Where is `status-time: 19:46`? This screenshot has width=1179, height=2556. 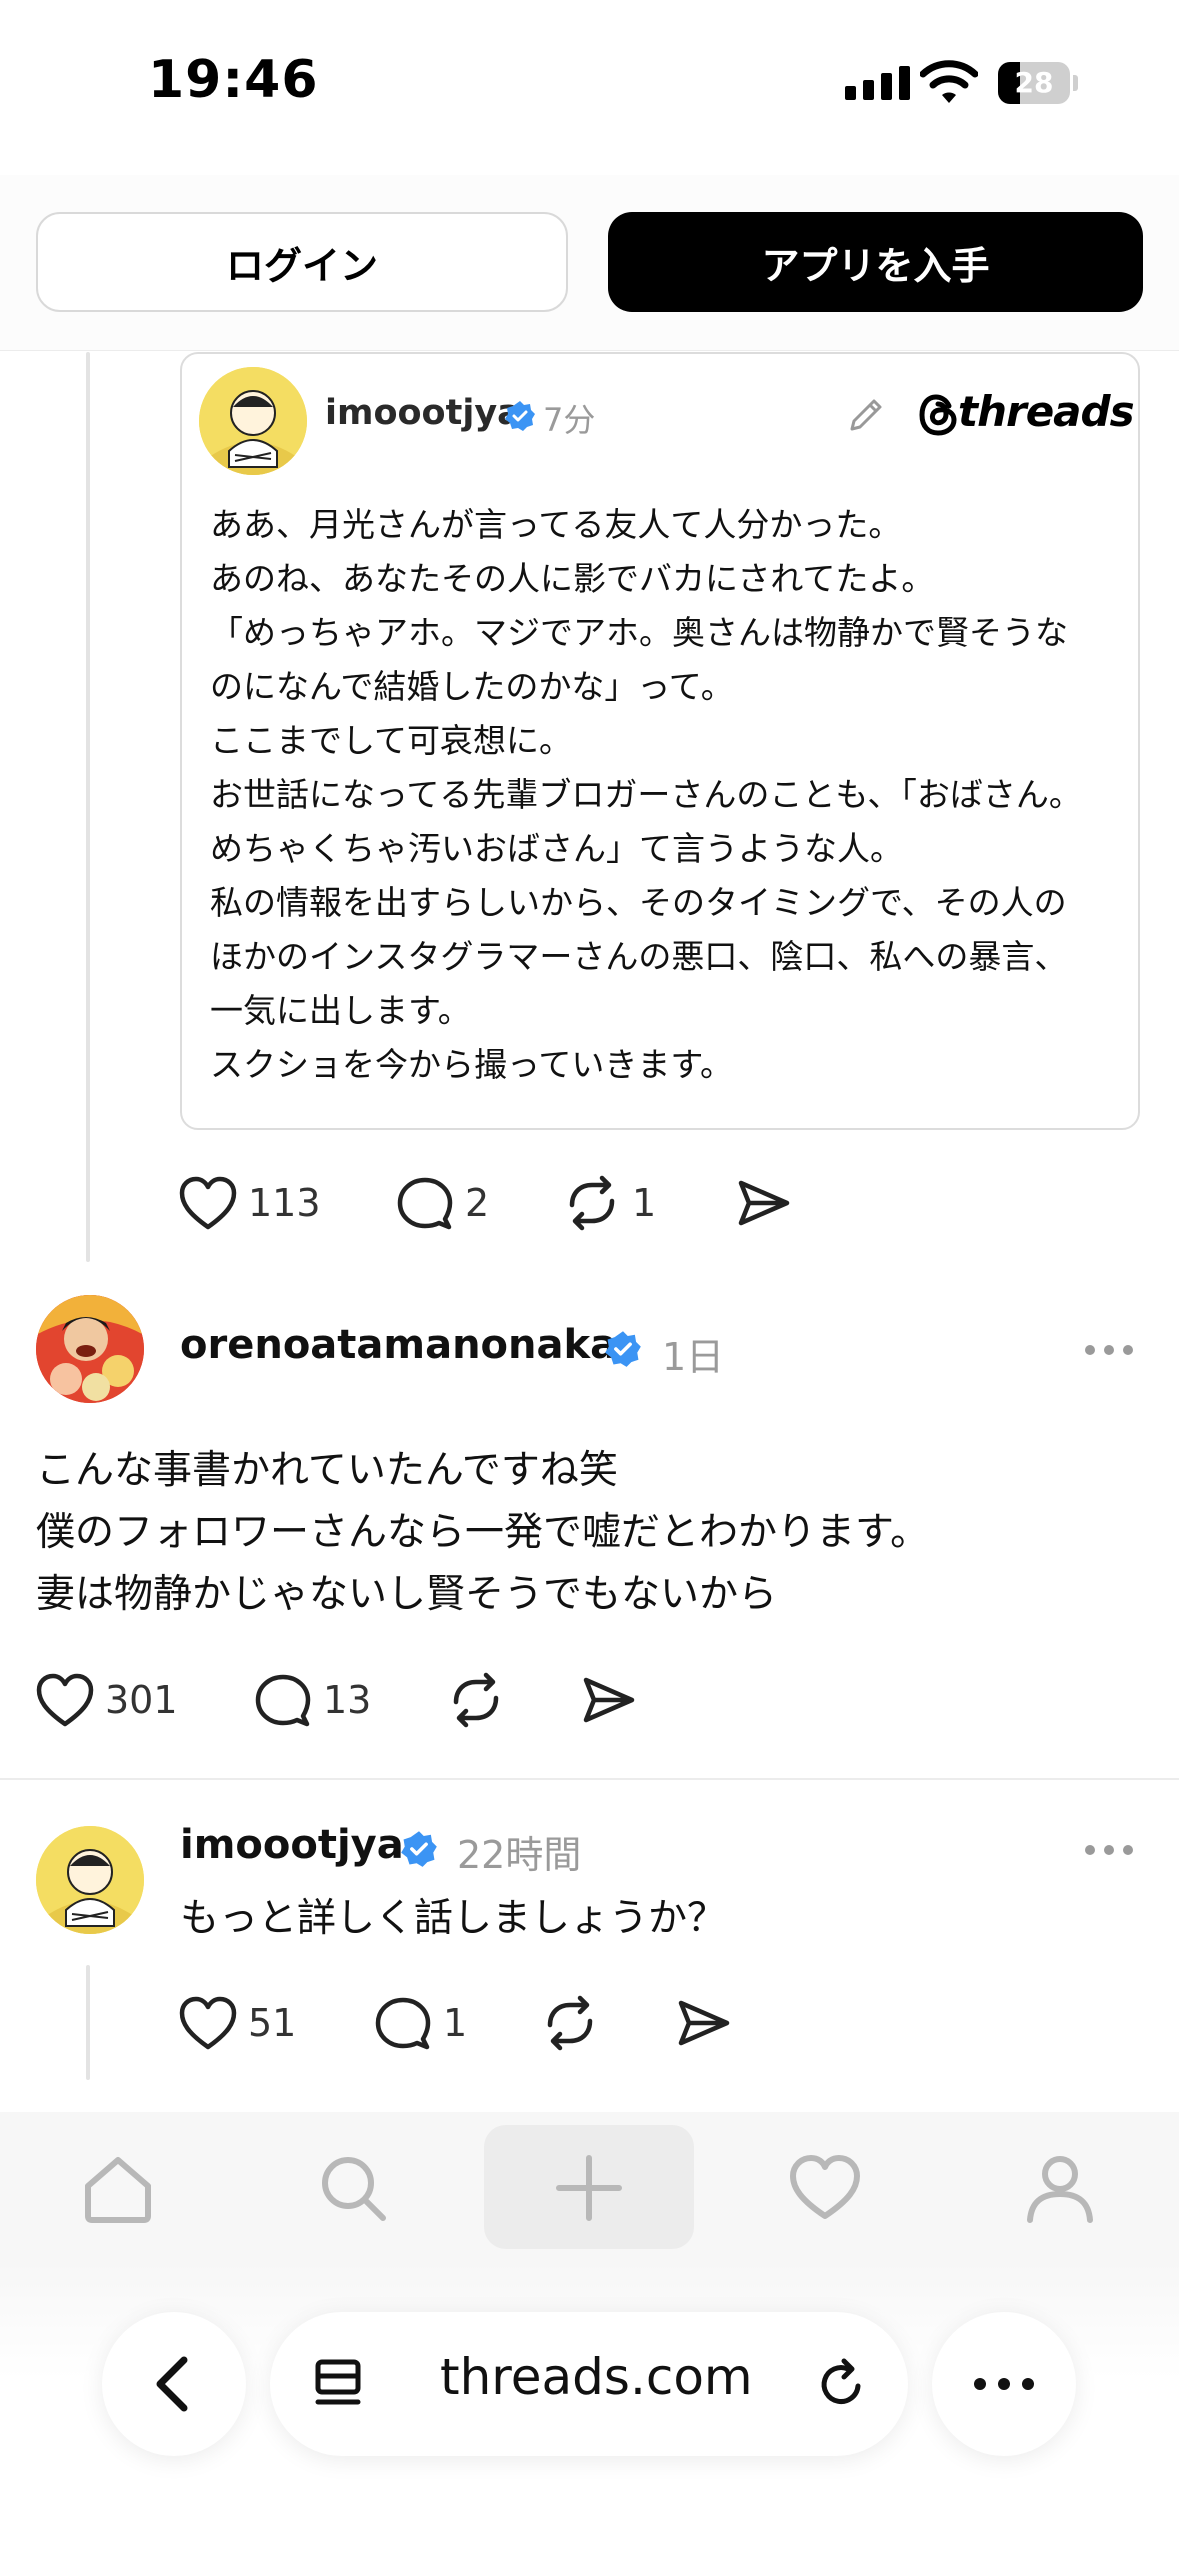
status-time: 19:46 is located at coordinates (233, 80).